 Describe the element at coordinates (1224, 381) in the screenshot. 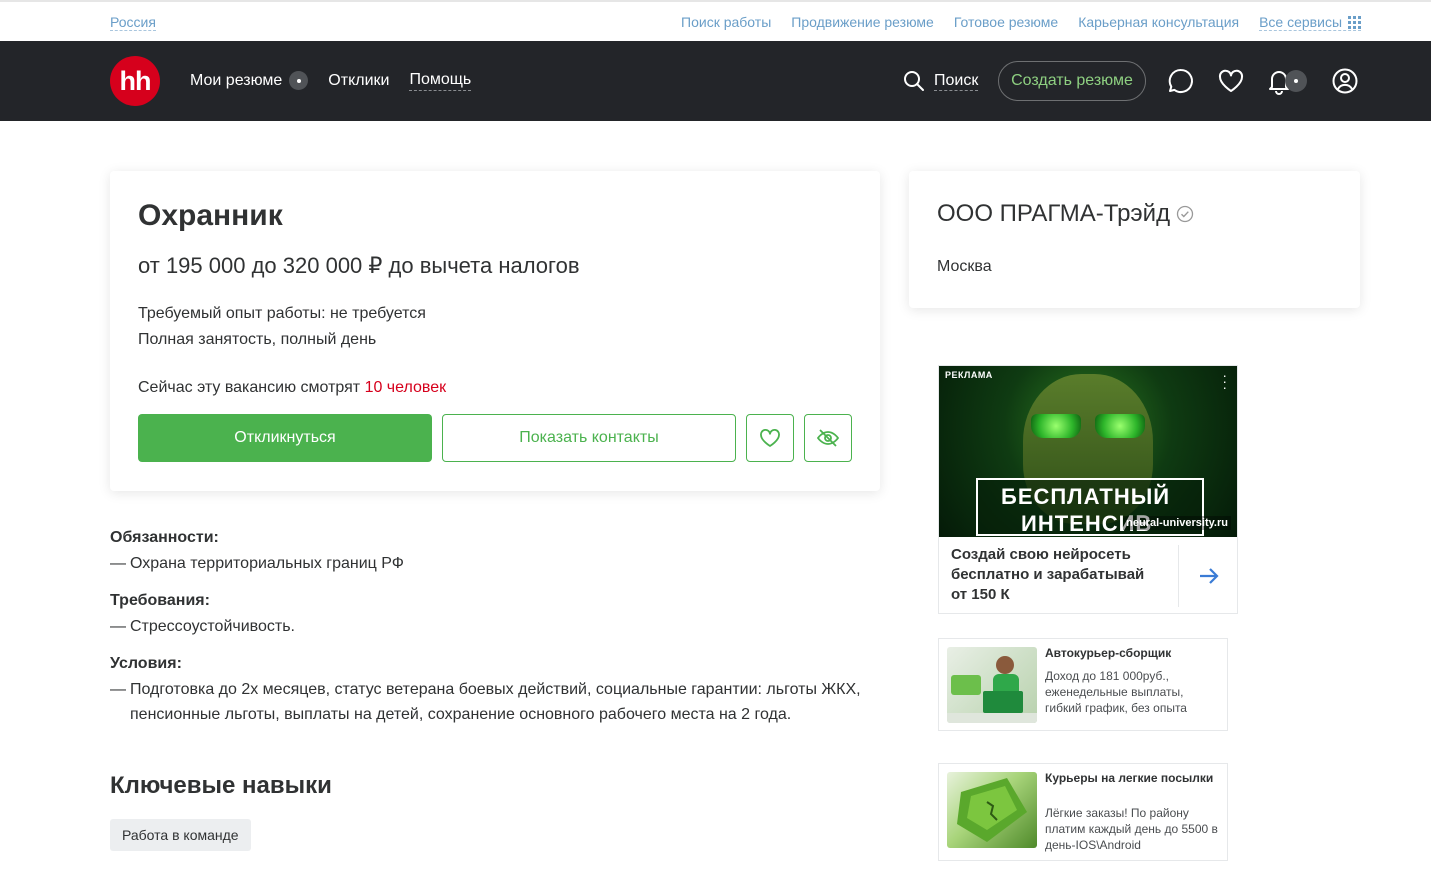

I see `more-icon: · · ·` at that location.